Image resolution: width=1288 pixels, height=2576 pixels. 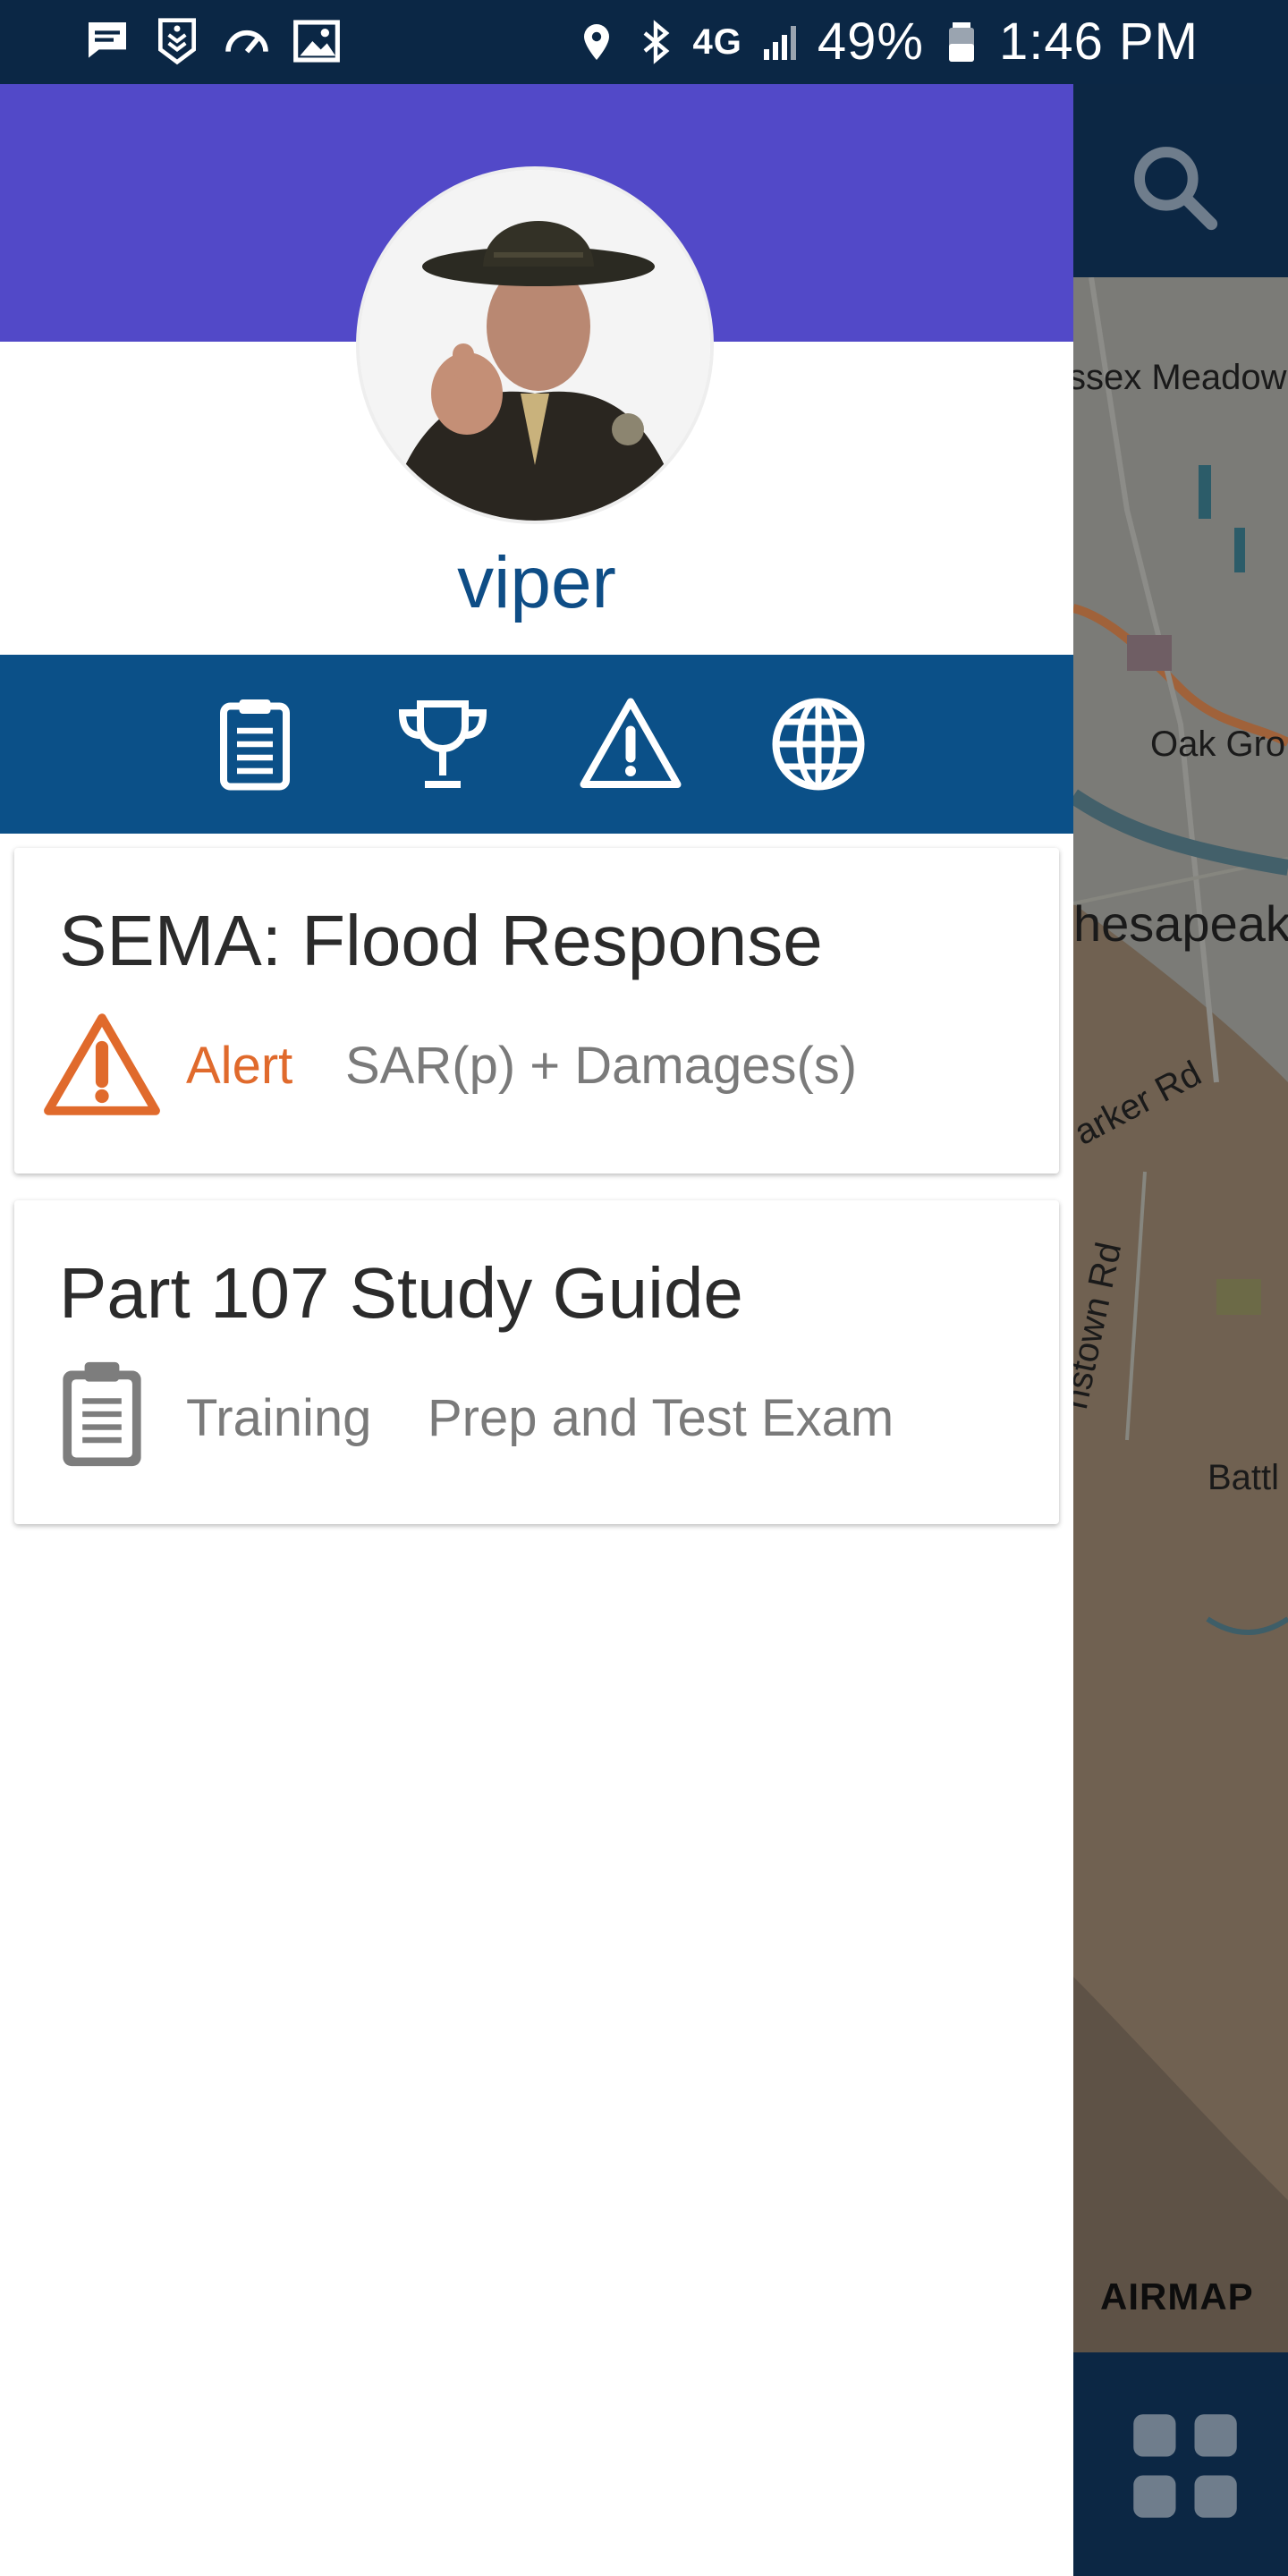 I want to click on status-bar: 4G 49% 1:46 PM, so click(x=644, y=42).